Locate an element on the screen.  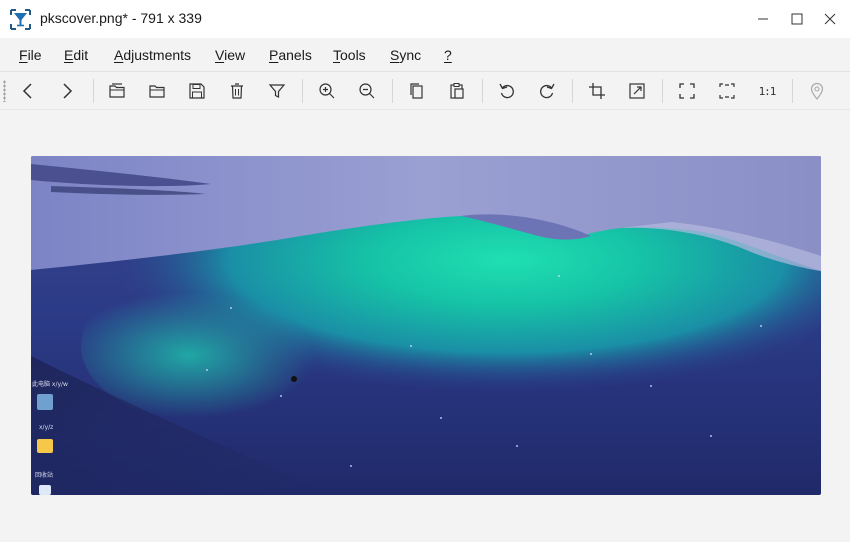
previous-button is located at coordinates (28, 91).